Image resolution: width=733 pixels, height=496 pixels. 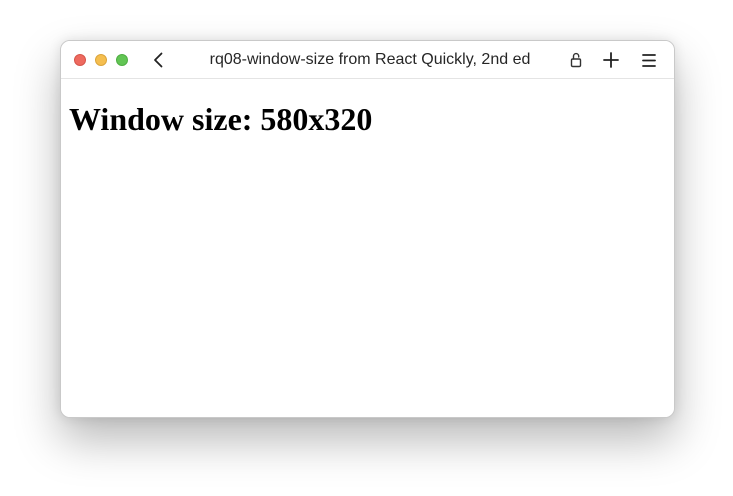 I want to click on chevron-left-icon, so click(x=158, y=60).